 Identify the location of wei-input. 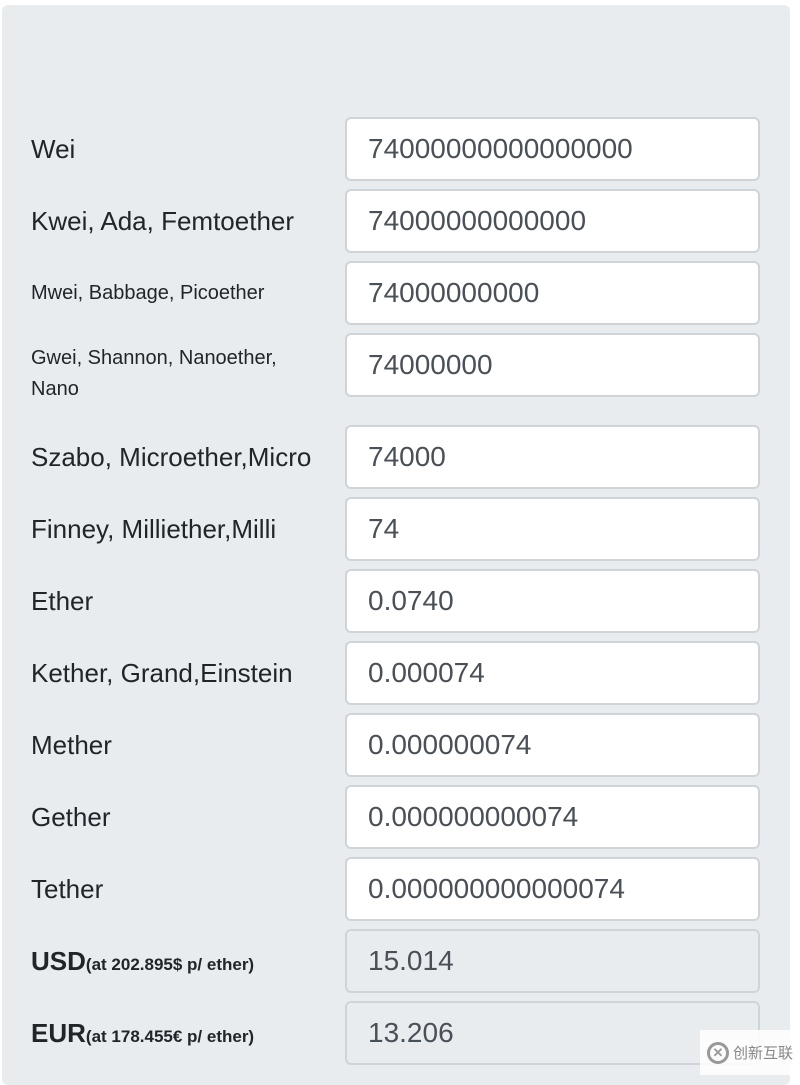
(552, 149).